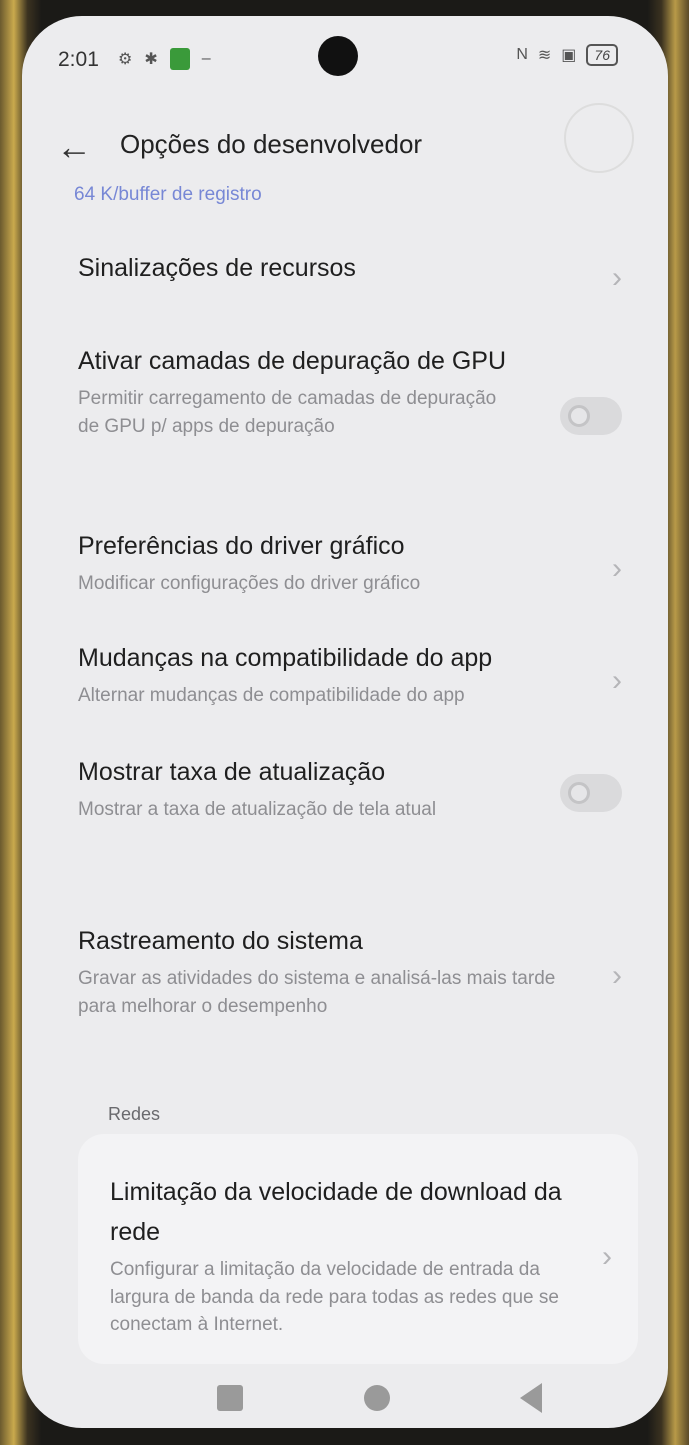  I want to click on list-item-title: Rastreamento do sistema, so click(220, 941).